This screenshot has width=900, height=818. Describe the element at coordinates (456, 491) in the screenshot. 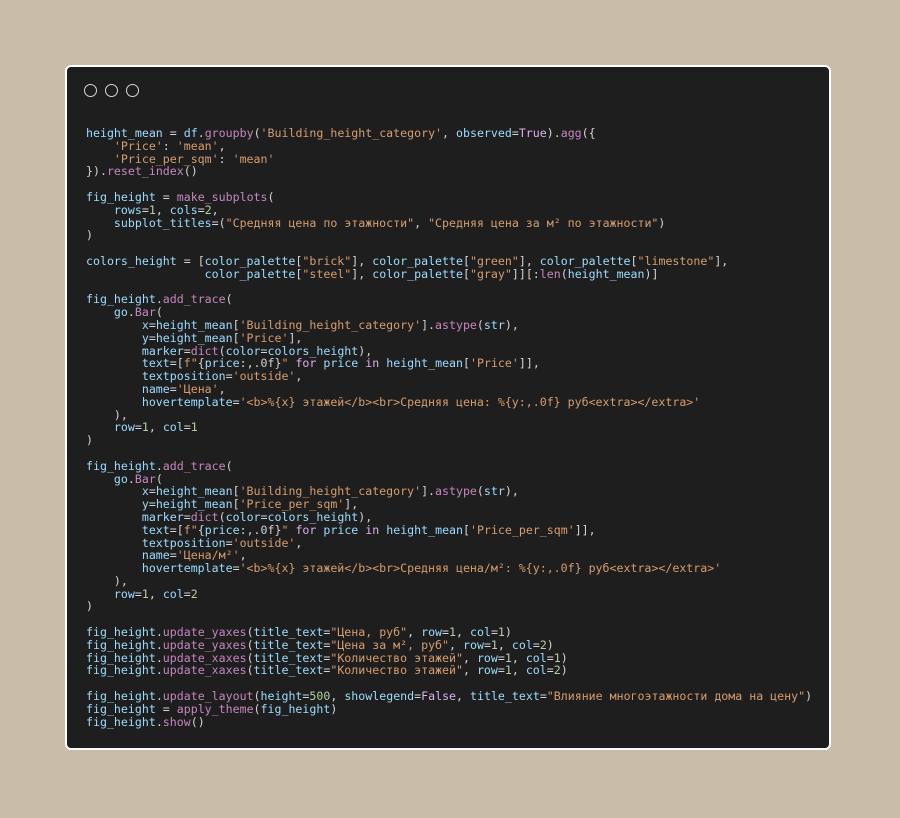

I see `code-token: astype` at that location.